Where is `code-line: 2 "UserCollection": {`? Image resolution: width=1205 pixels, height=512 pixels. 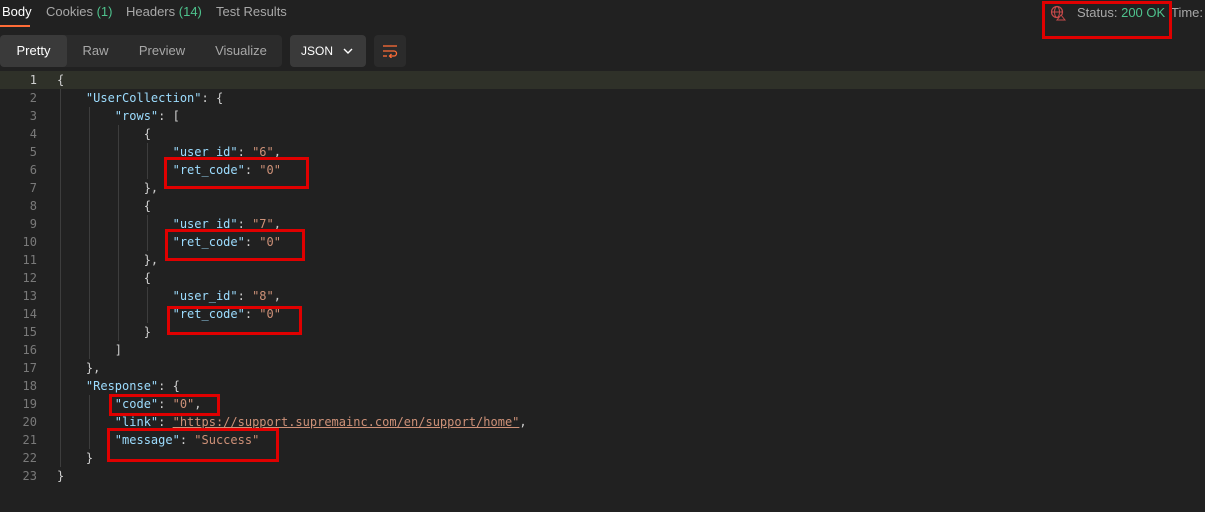
code-line: 2 "UserCollection": { is located at coordinates (126, 98).